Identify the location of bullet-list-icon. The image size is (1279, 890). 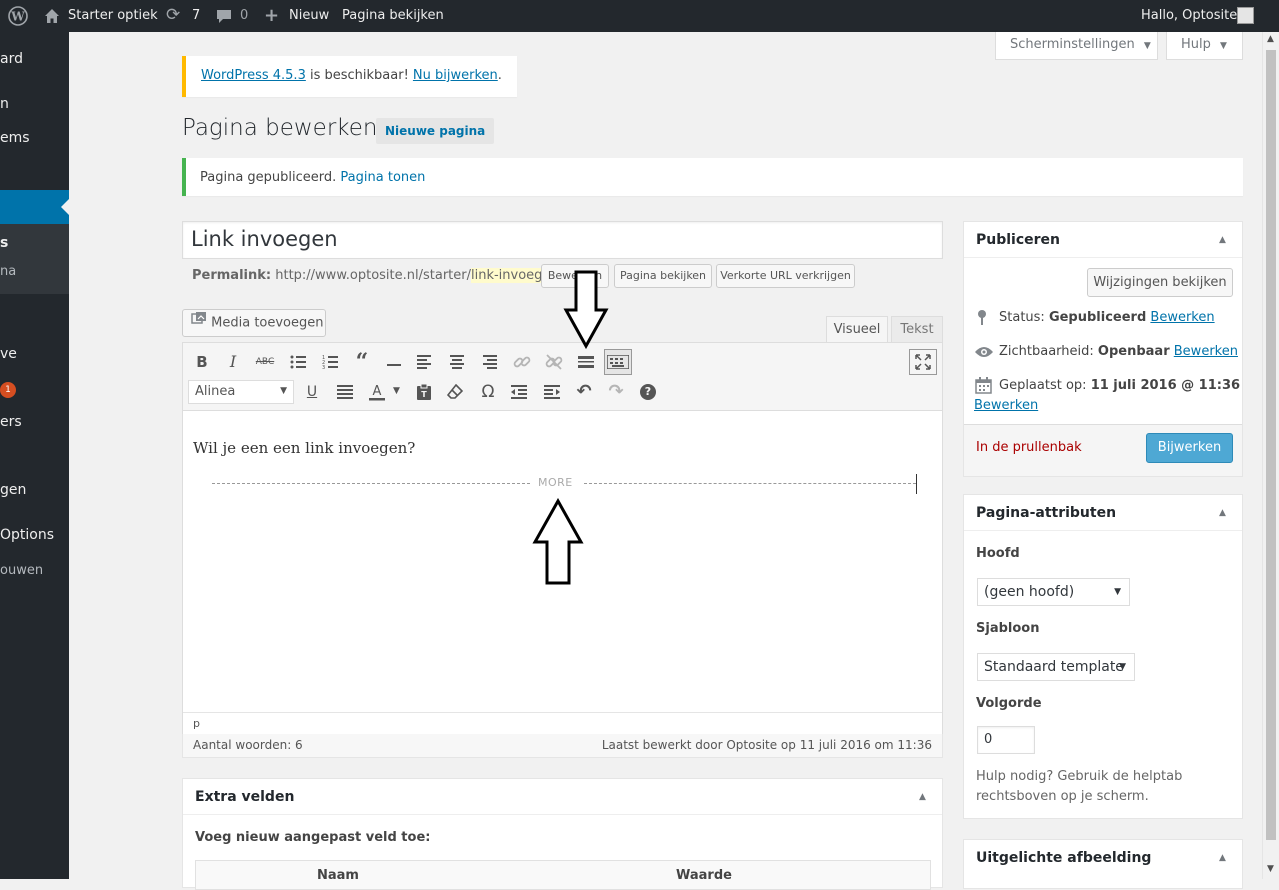
(298, 362).